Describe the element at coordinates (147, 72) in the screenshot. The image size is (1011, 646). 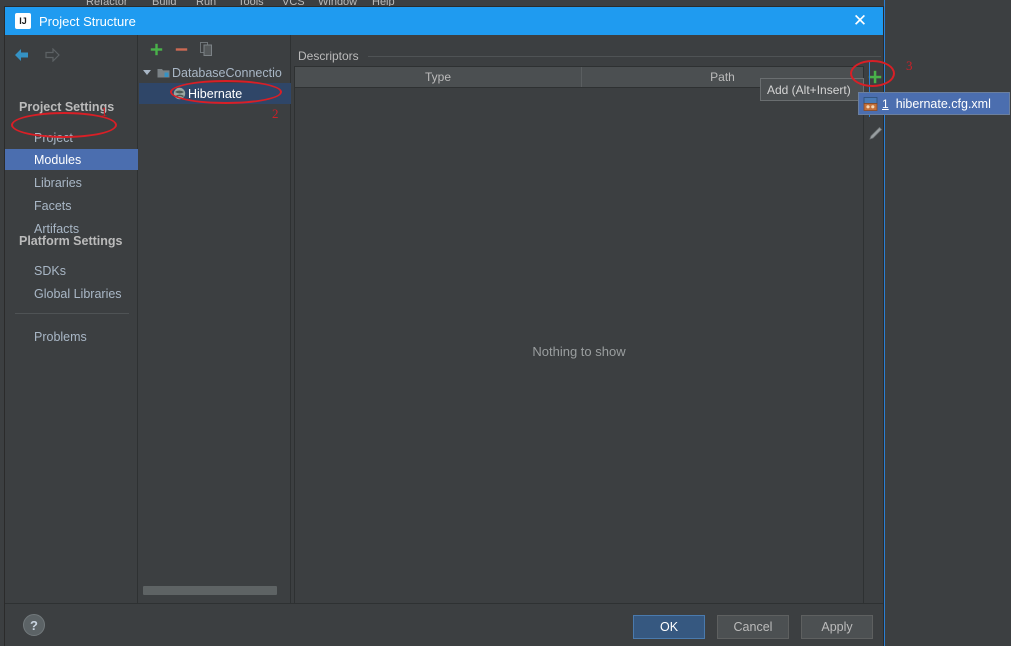
I see `chevron-down-icon` at that location.